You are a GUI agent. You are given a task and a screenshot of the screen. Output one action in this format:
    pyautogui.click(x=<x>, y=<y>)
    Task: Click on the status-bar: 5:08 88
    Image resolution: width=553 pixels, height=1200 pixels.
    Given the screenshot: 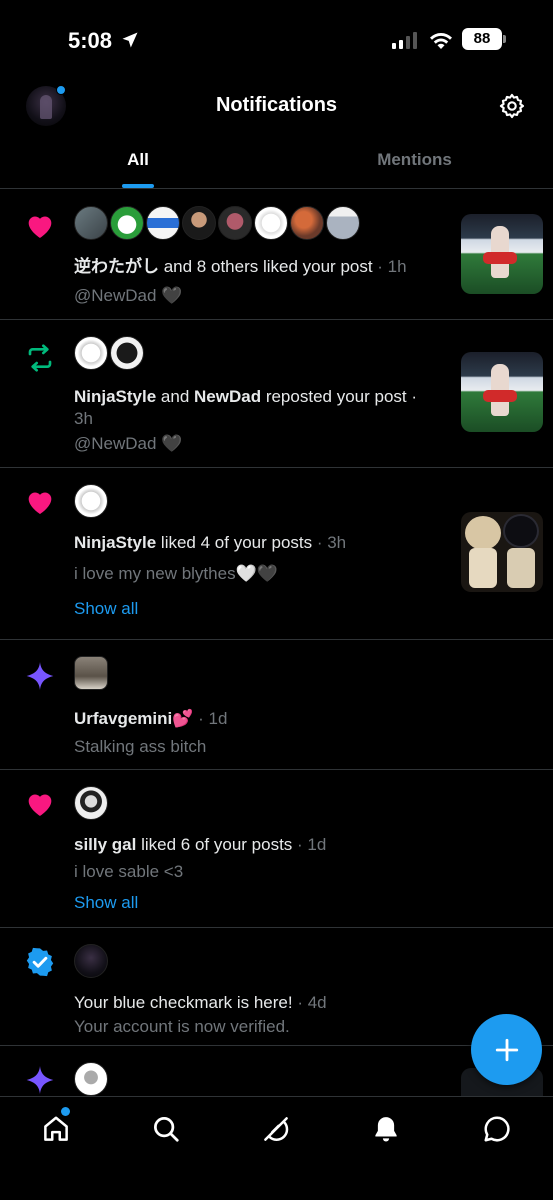 What is the action you would take?
    pyautogui.click(x=276, y=36)
    